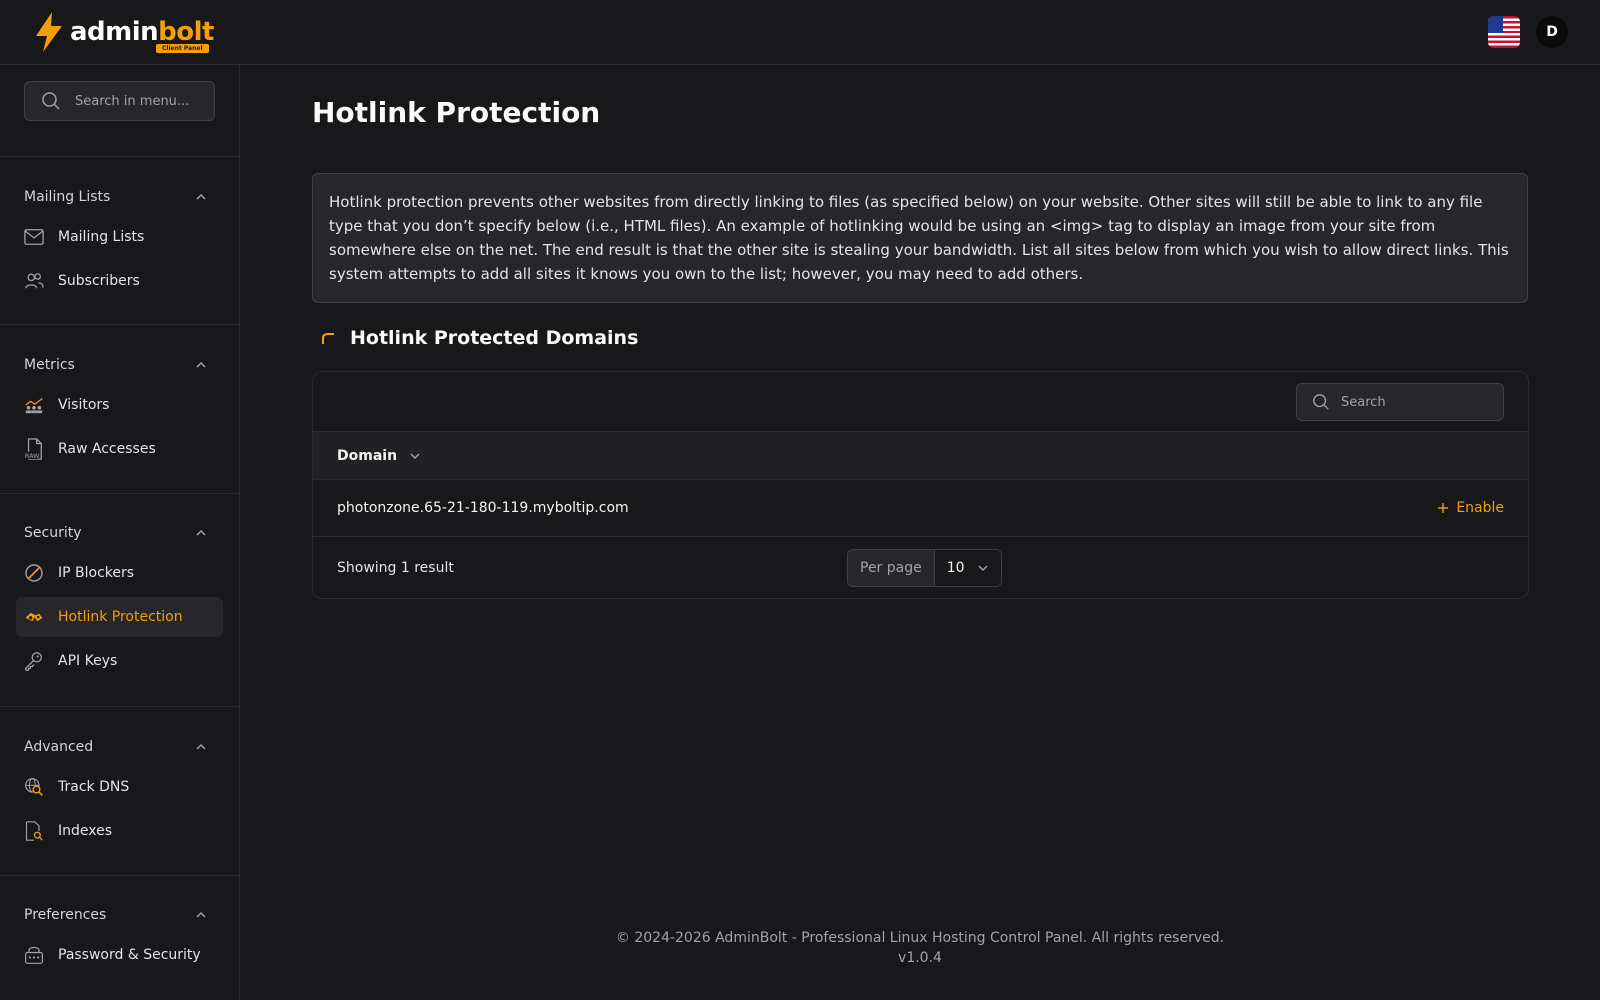 This screenshot has width=1600, height=1000. Describe the element at coordinates (1504, 32) in the screenshot. I see `us-flag-icon` at that location.